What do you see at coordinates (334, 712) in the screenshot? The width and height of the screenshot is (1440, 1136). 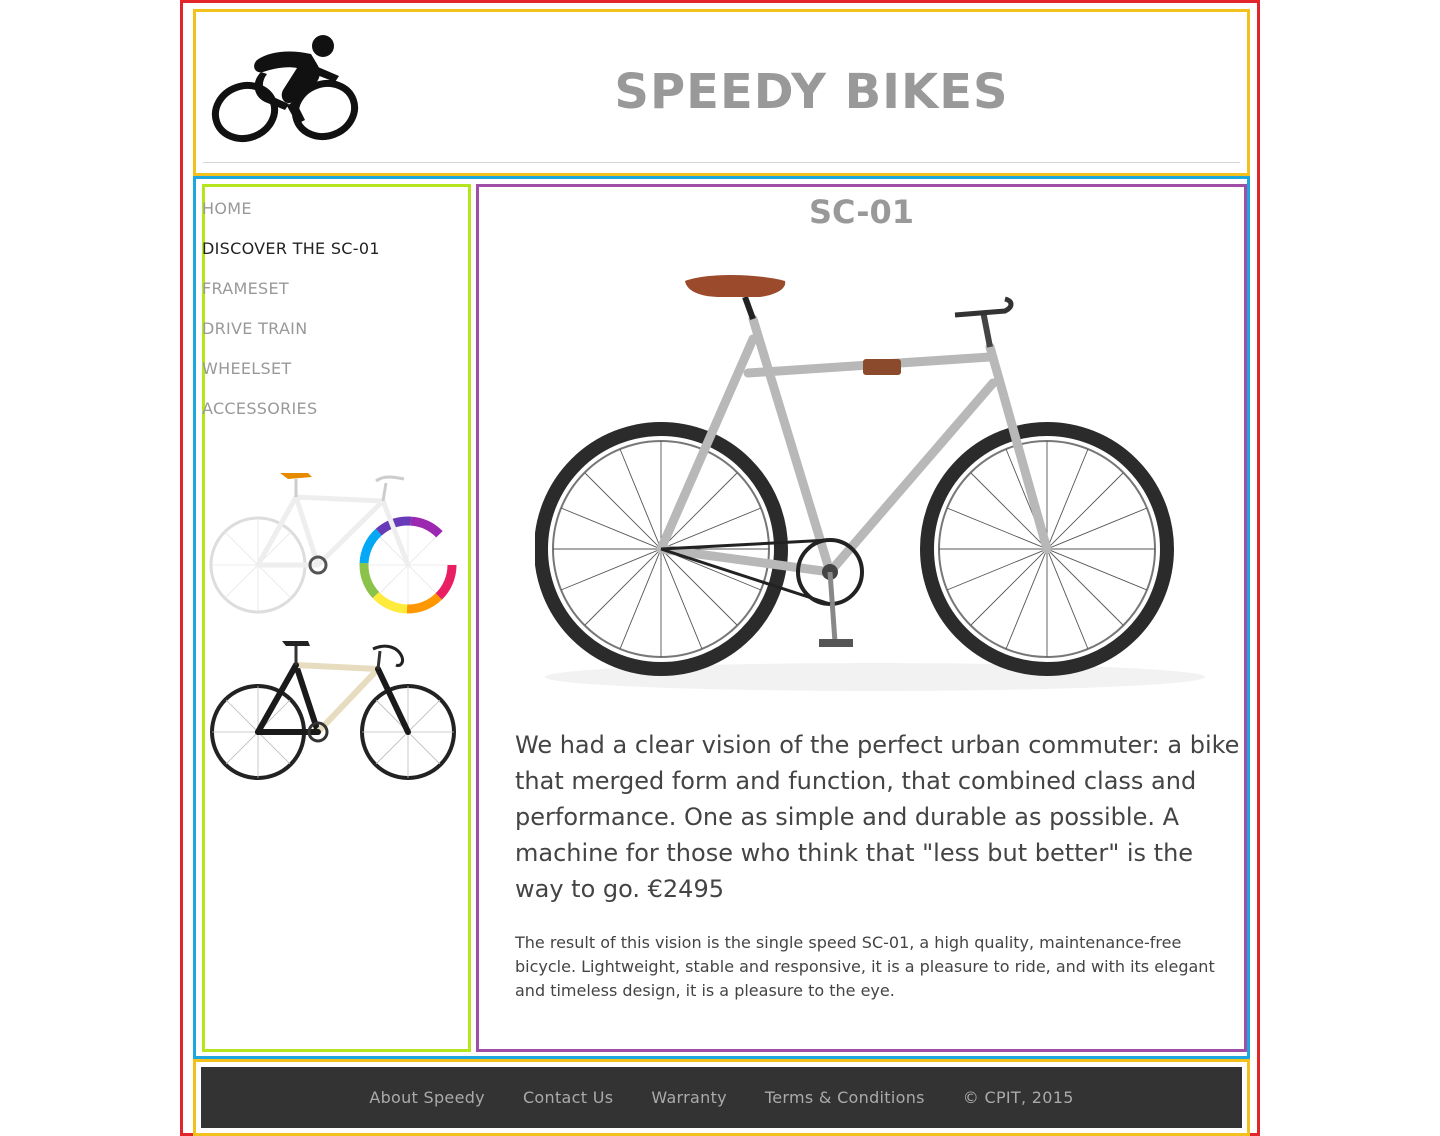 I see `black-cream-track-bike-image` at bounding box center [334, 712].